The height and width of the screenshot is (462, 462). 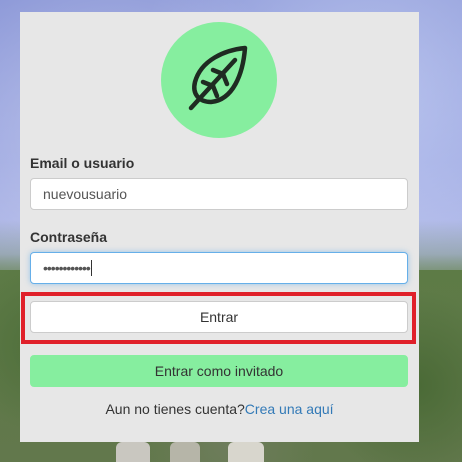 What do you see at coordinates (219, 371) in the screenshot?
I see `guest-login-button: Entrar como invitado` at bounding box center [219, 371].